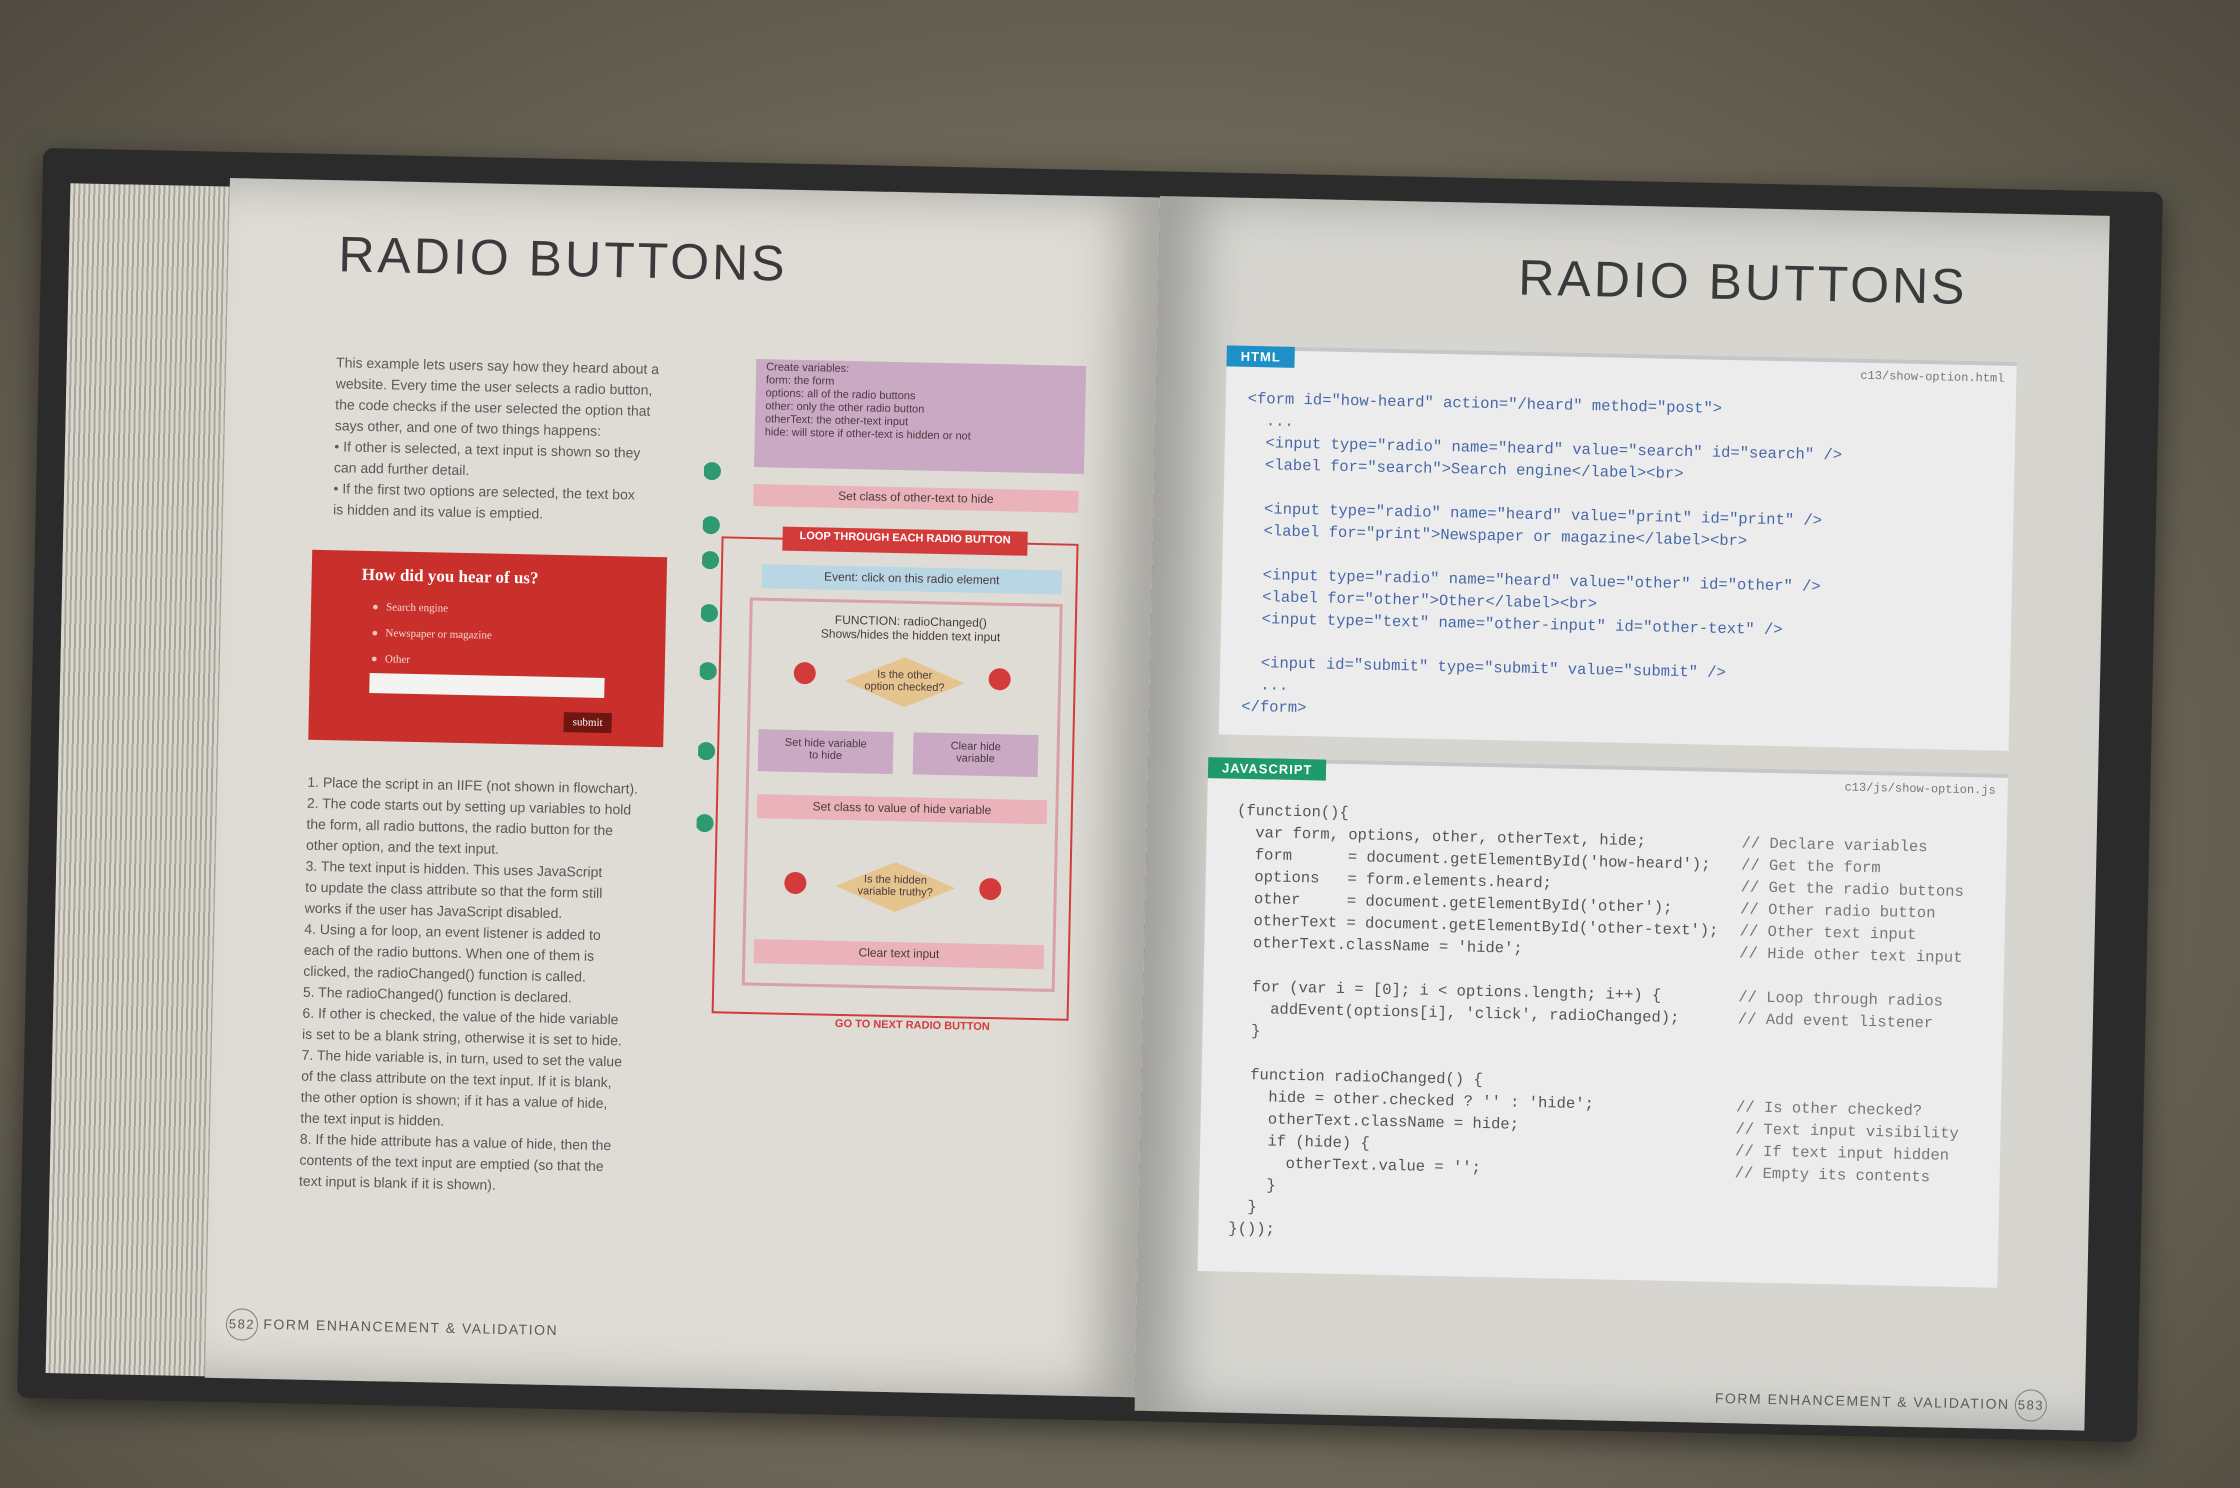 Image resolution: width=2240 pixels, height=1488 pixels. I want to click on footer-left: 582 FORM ENHANCEMENT & VALIDATION, so click(392, 1327).